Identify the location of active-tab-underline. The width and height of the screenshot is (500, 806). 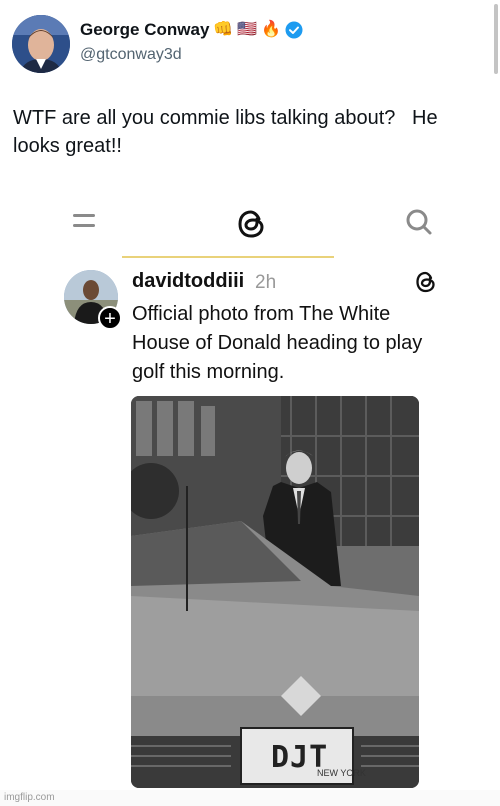
(228, 257).